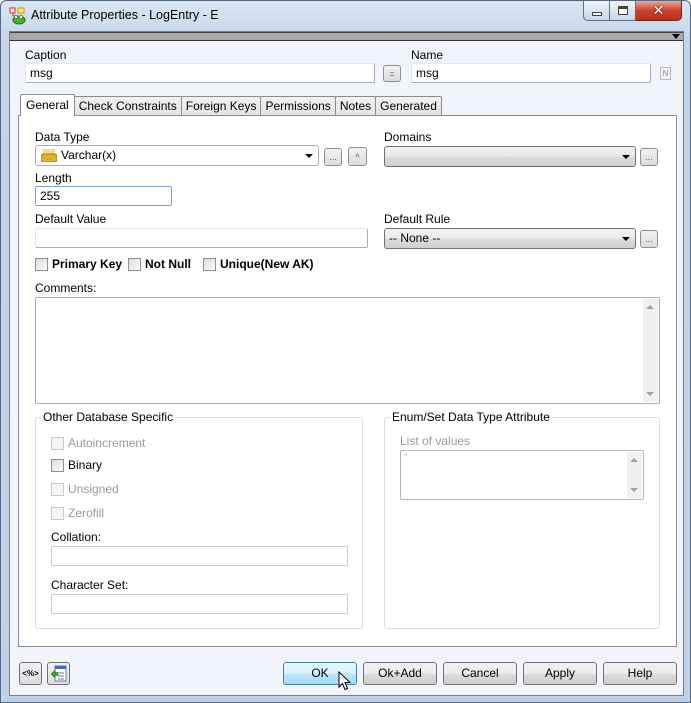  I want to click on primary-key-label: Primary Key, so click(87, 264).